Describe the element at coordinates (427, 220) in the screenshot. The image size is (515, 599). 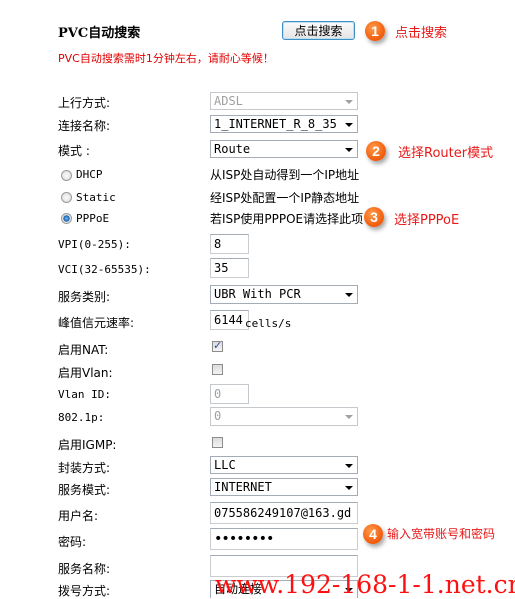
I see `annotation-3: 选择PPPoE` at that location.